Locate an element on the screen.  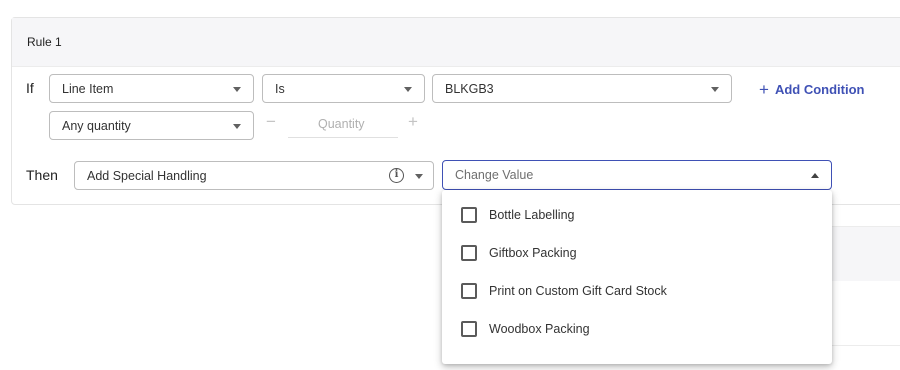
dropdown-option: Print on Custom Gift Card Stock is located at coordinates (637, 285).